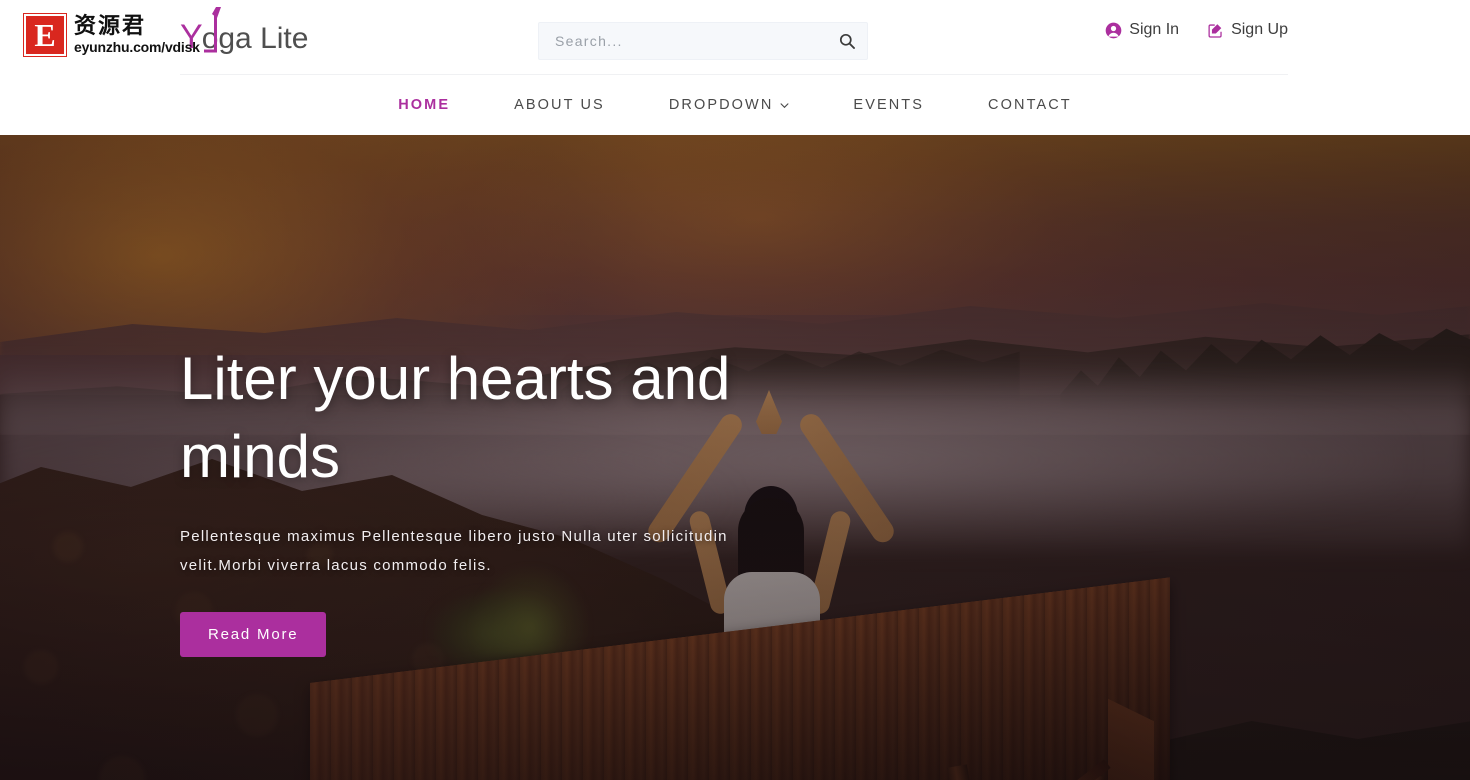 The image size is (1470, 780). I want to click on nav-item-contact: CONTACT, so click(1030, 105).